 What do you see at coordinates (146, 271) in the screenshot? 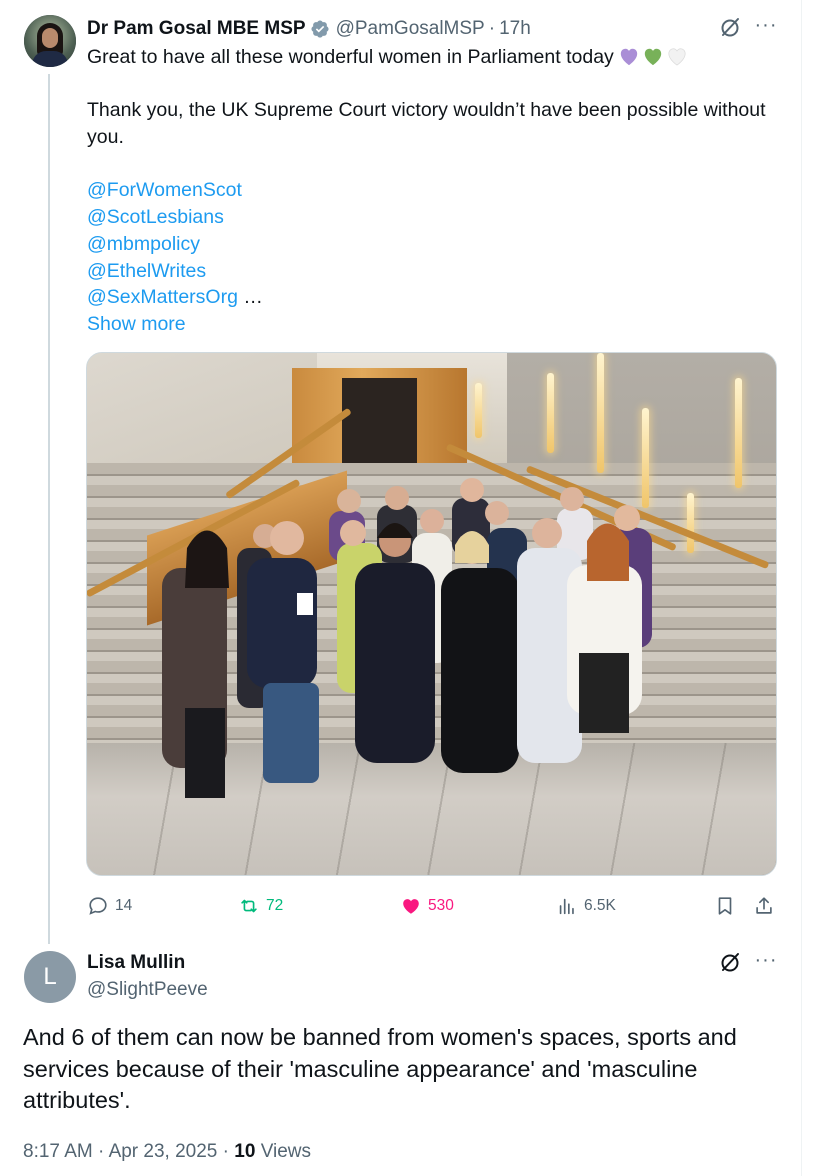
I see `mention-link: @EthelWrites` at bounding box center [146, 271].